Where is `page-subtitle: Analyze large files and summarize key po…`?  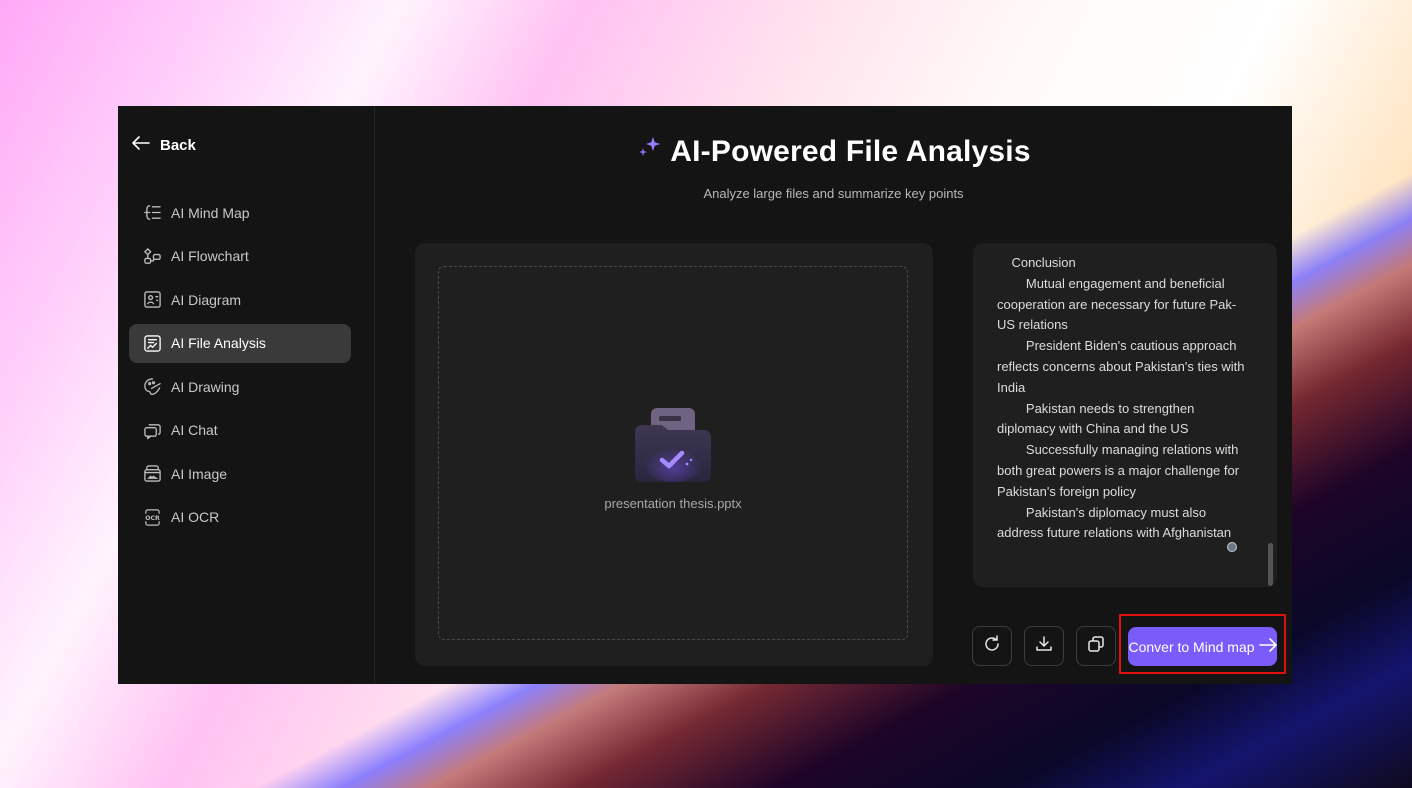 page-subtitle: Analyze large files and summarize key po… is located at coordinates (833, 193).